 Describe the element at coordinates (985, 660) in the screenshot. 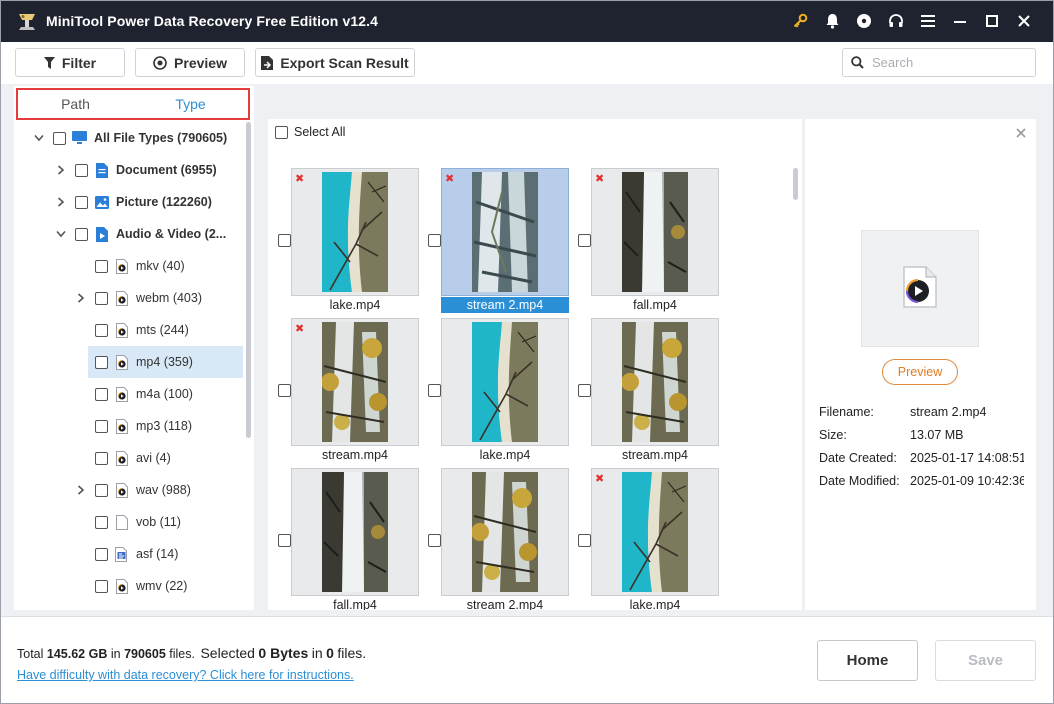

I see `save-button: Save` at that location.